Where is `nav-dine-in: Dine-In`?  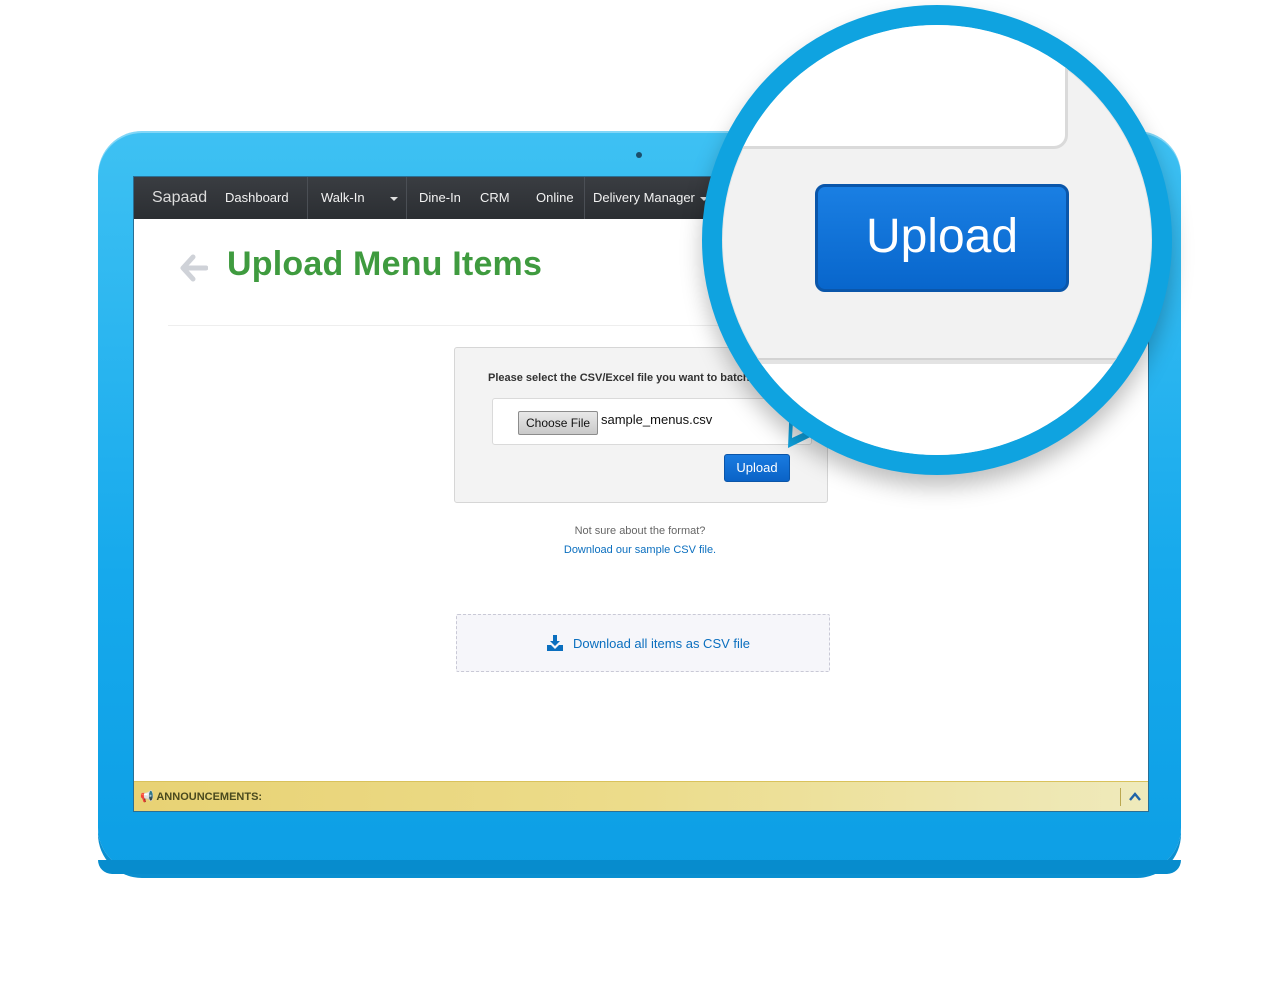
nav-dine-in: Dine-In is located at coordinates (440, 198).